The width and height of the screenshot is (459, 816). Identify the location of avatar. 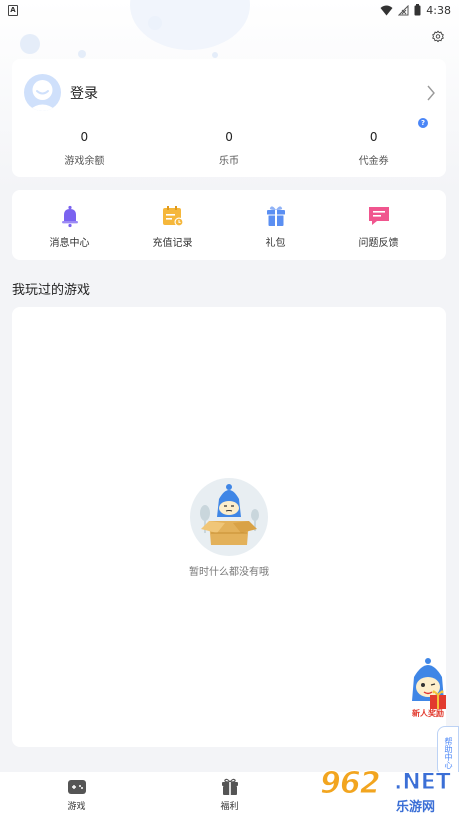
(42, 92).